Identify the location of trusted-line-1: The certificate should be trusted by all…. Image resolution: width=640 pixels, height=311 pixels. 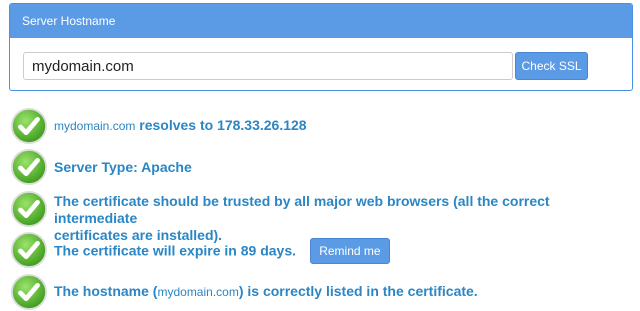
(302, 209).